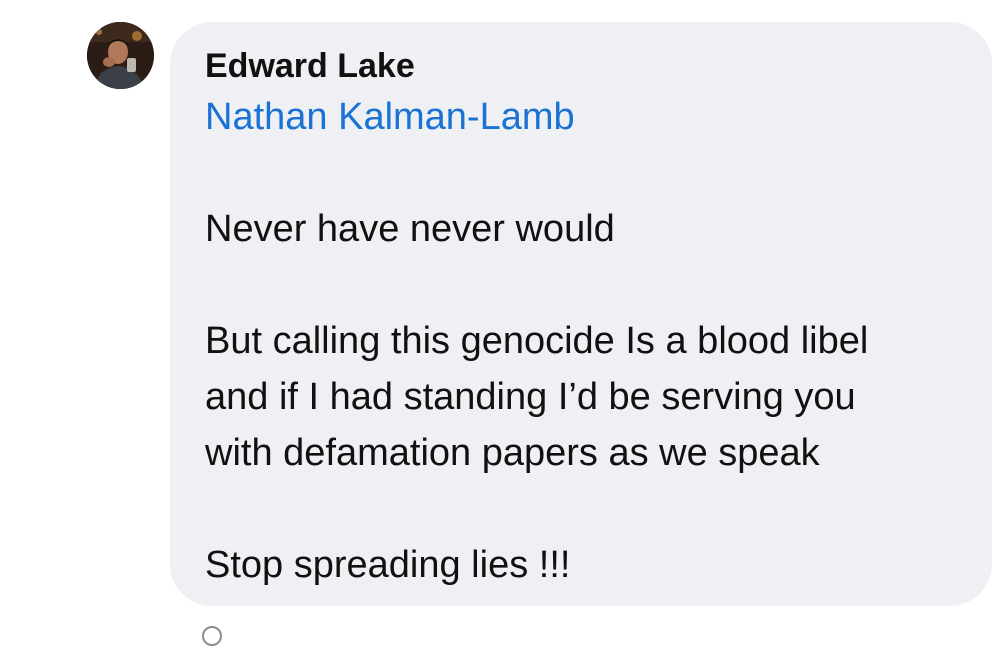  I want to click on comment-text-line: Stop spreading lies !!!, so click(388, 565).